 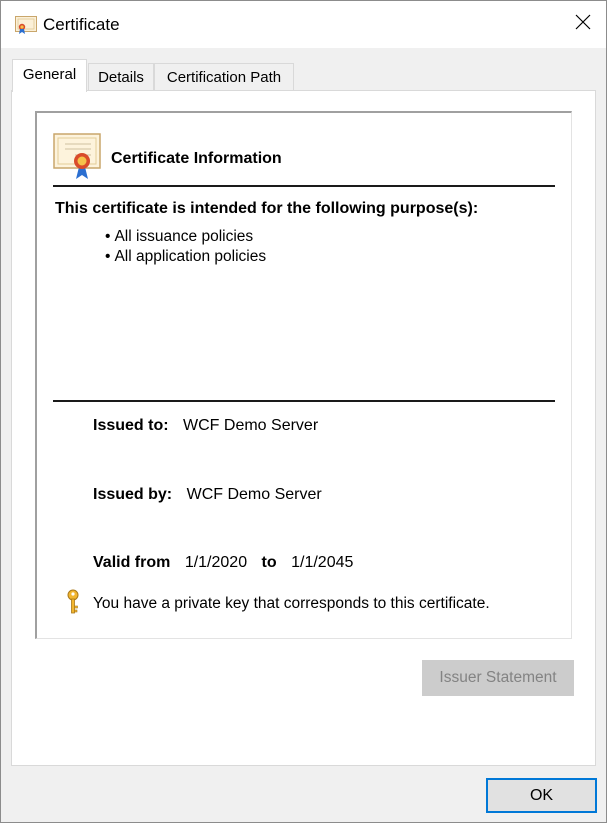 I want to click on valid-from-label: Valid from, so click(x=132, y=562).